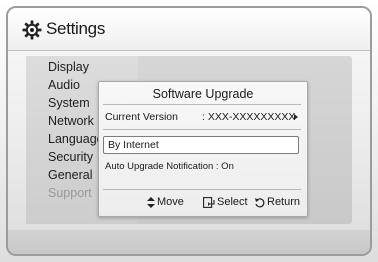  Describe the element at coordinates (64, 85) in the screenshot. I see `menu-item-audio: Audio` at that location.